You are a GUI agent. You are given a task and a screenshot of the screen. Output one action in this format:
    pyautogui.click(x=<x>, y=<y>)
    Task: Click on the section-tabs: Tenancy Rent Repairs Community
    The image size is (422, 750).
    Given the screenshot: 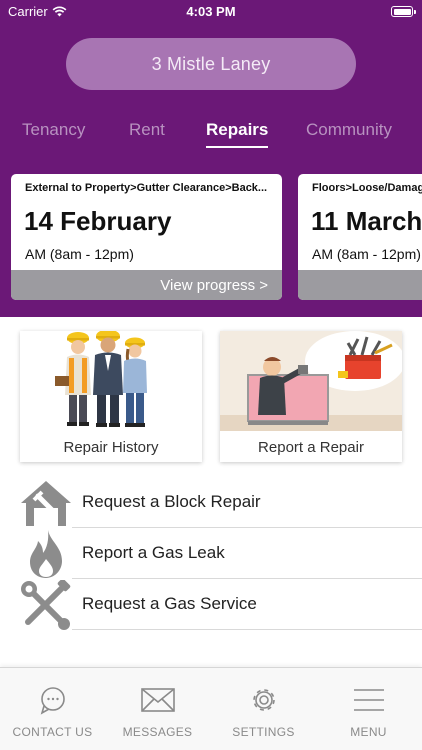 What is the action you would take?
    pyautogui.click(x=211, y=136)
    